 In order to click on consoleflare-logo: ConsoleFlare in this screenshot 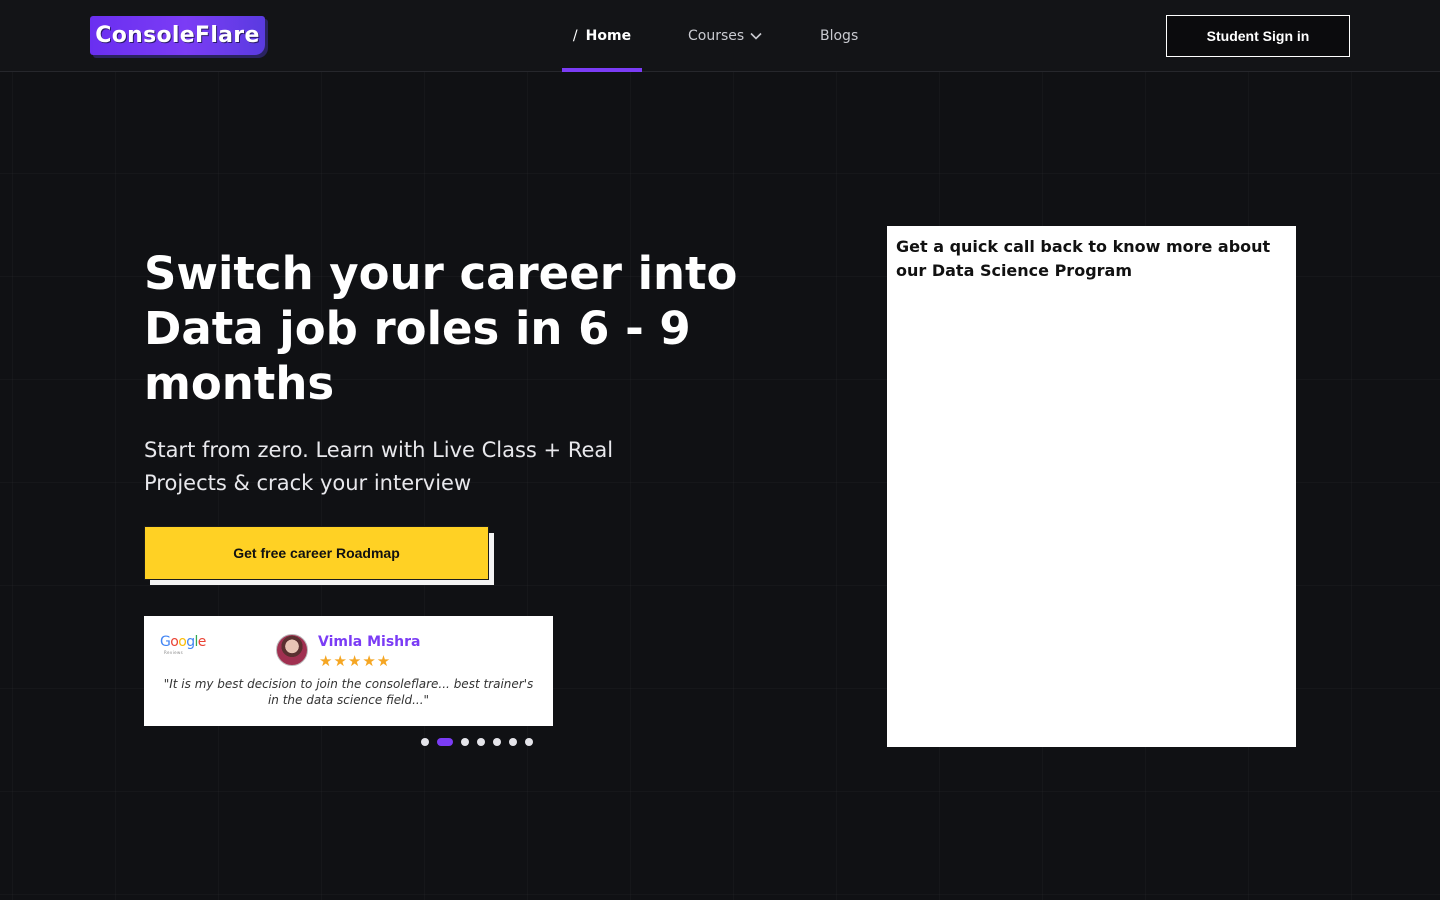, I will do `click(177, 35)`.